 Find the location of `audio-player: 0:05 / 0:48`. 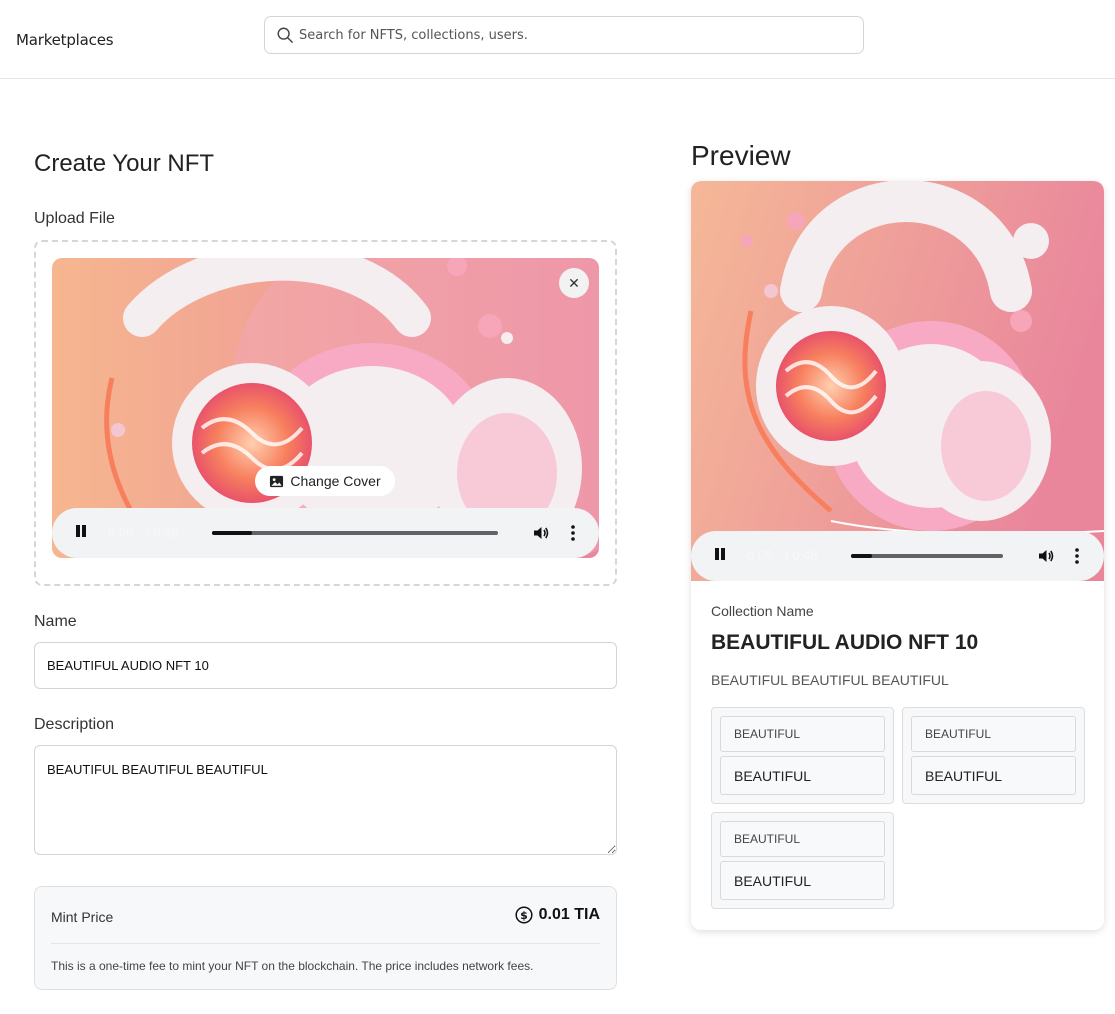

audio-player: 0:05 / 0:48 is located at coordinates (897, 556).